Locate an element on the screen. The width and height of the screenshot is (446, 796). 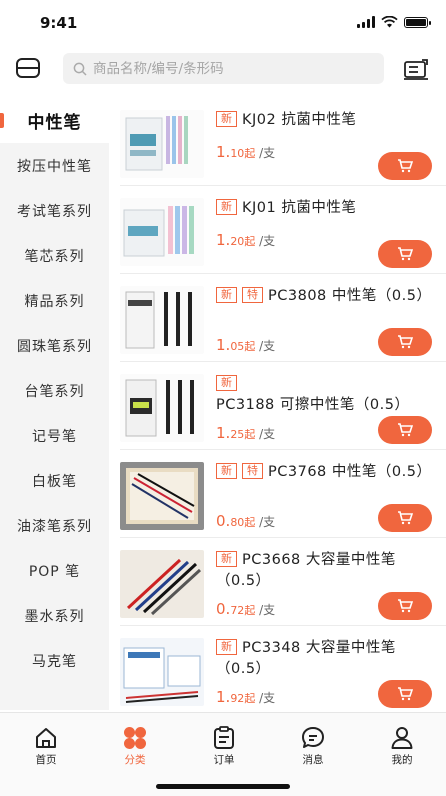
product-item: 新 PC3668 大容量中性笔（0.5） 0.72起 /支 is located at coordinates (283, 582).